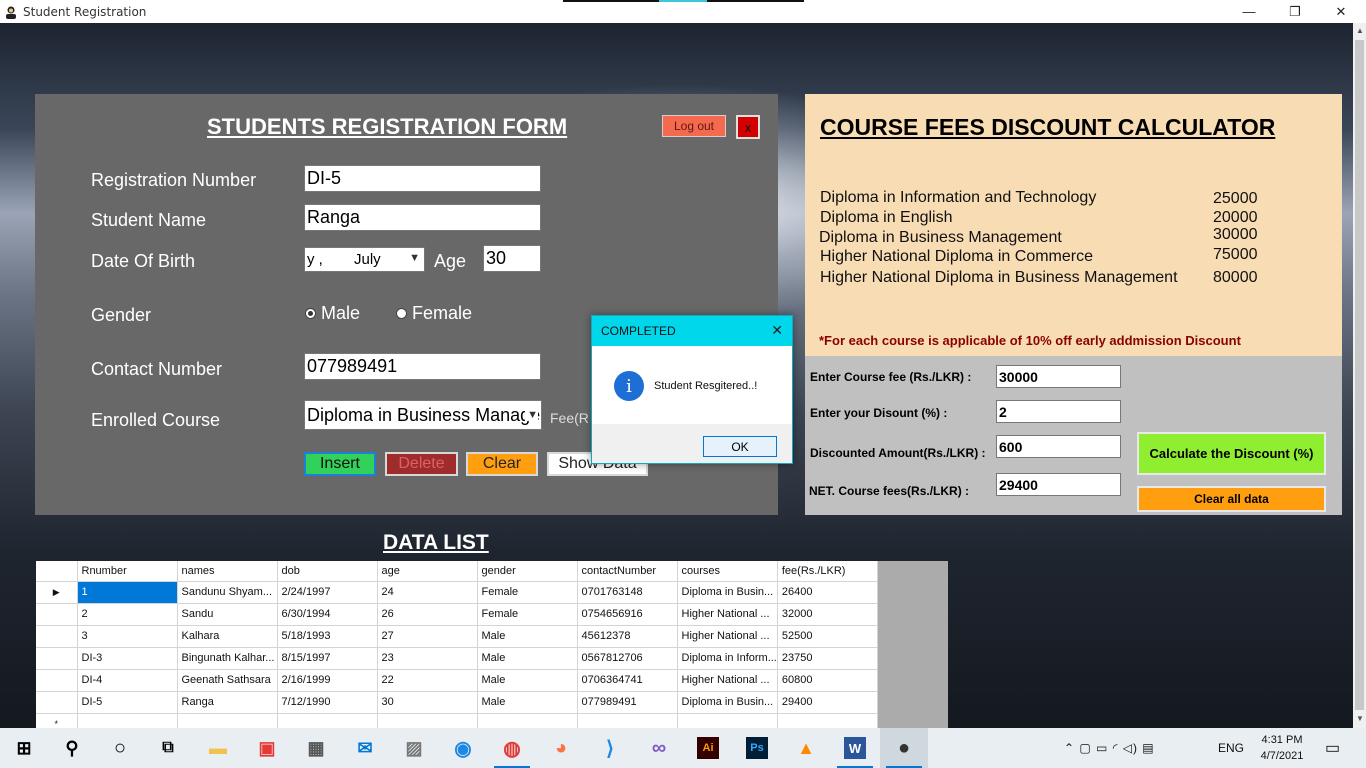 The image size is (1366, 768). What do you see at coordinates (627, 614) in the screenshot?
I see `table-cell: 0754656916` at bounding box center [627, 614].